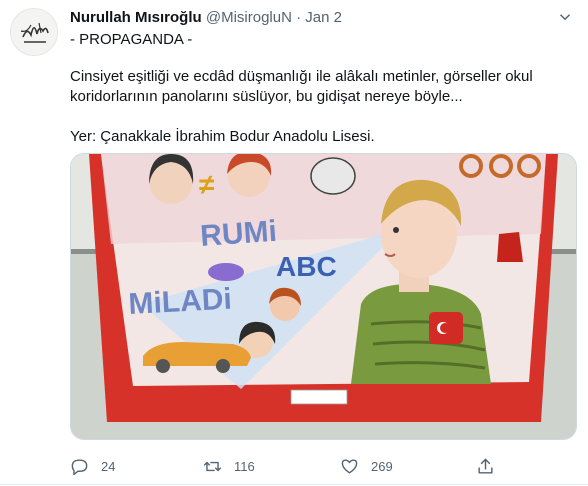  Describe the element at coordinates (238, 234) in the screenshot. I see `poster-word-rumi: RUMi` at that location.